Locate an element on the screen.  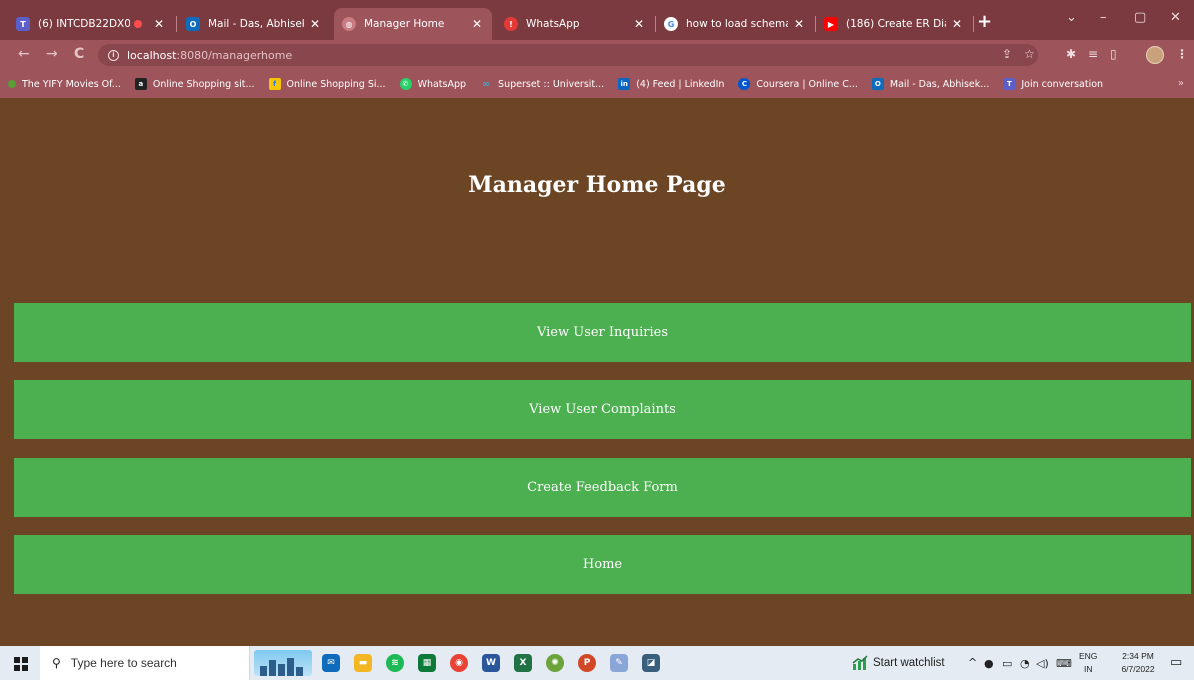
tab-google-search: G how to load schema di ✕ is located at coordinates (735, 24).